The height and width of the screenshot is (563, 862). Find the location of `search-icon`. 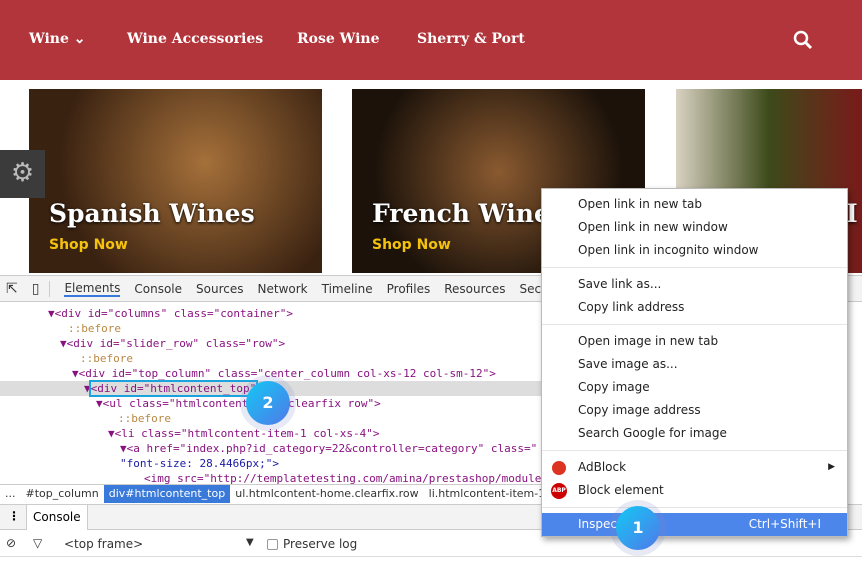

search-icon is located at coordinates (803, 40).